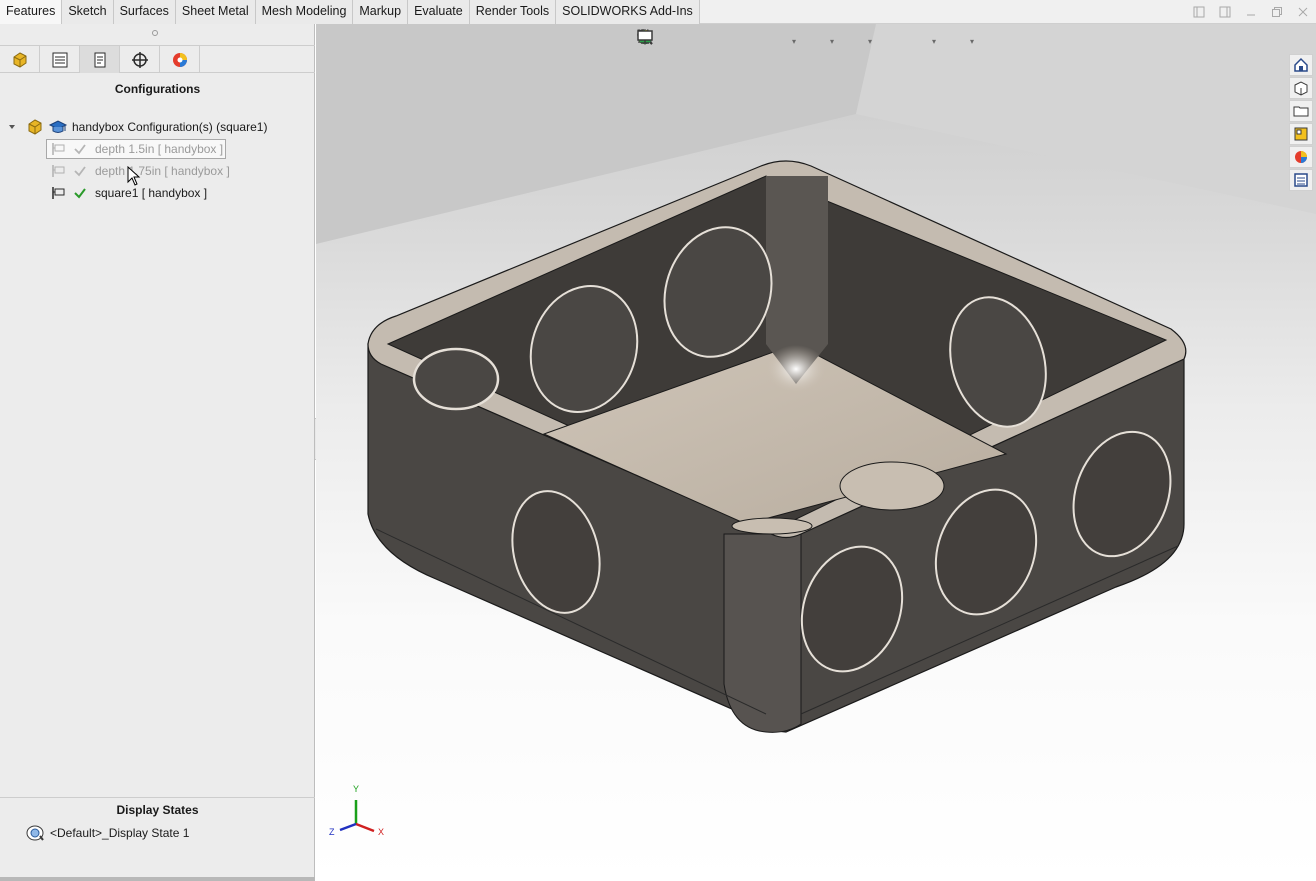  Describe the element at coordinates (1301, 180) in the screenshot. I see `custom-properties-icon` at that location.